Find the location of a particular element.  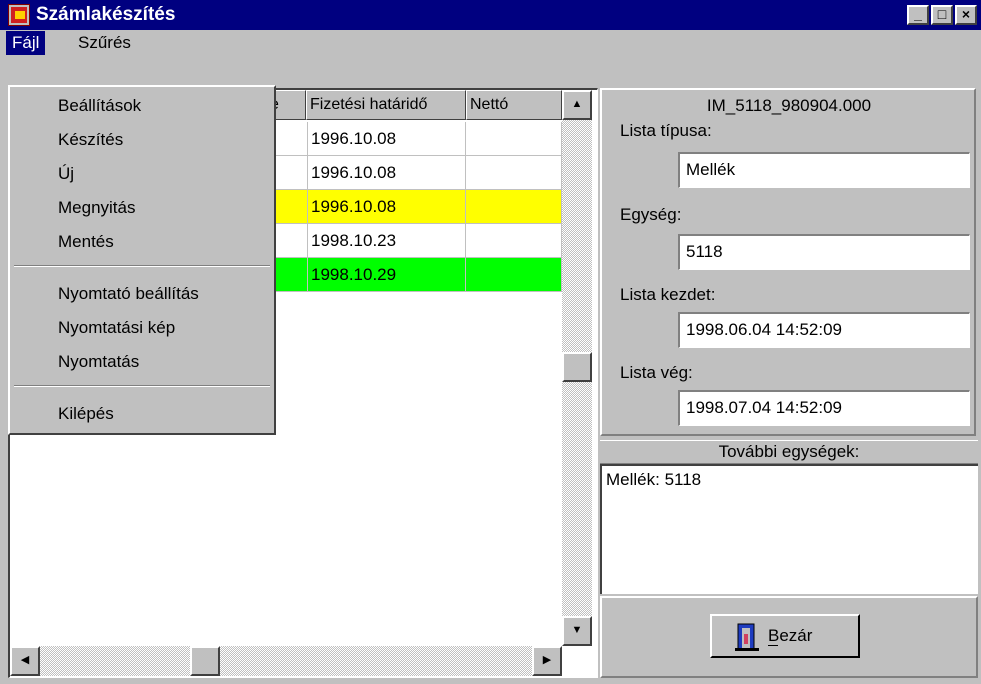

minimize-button: _ is located at coordinates (918, 15).